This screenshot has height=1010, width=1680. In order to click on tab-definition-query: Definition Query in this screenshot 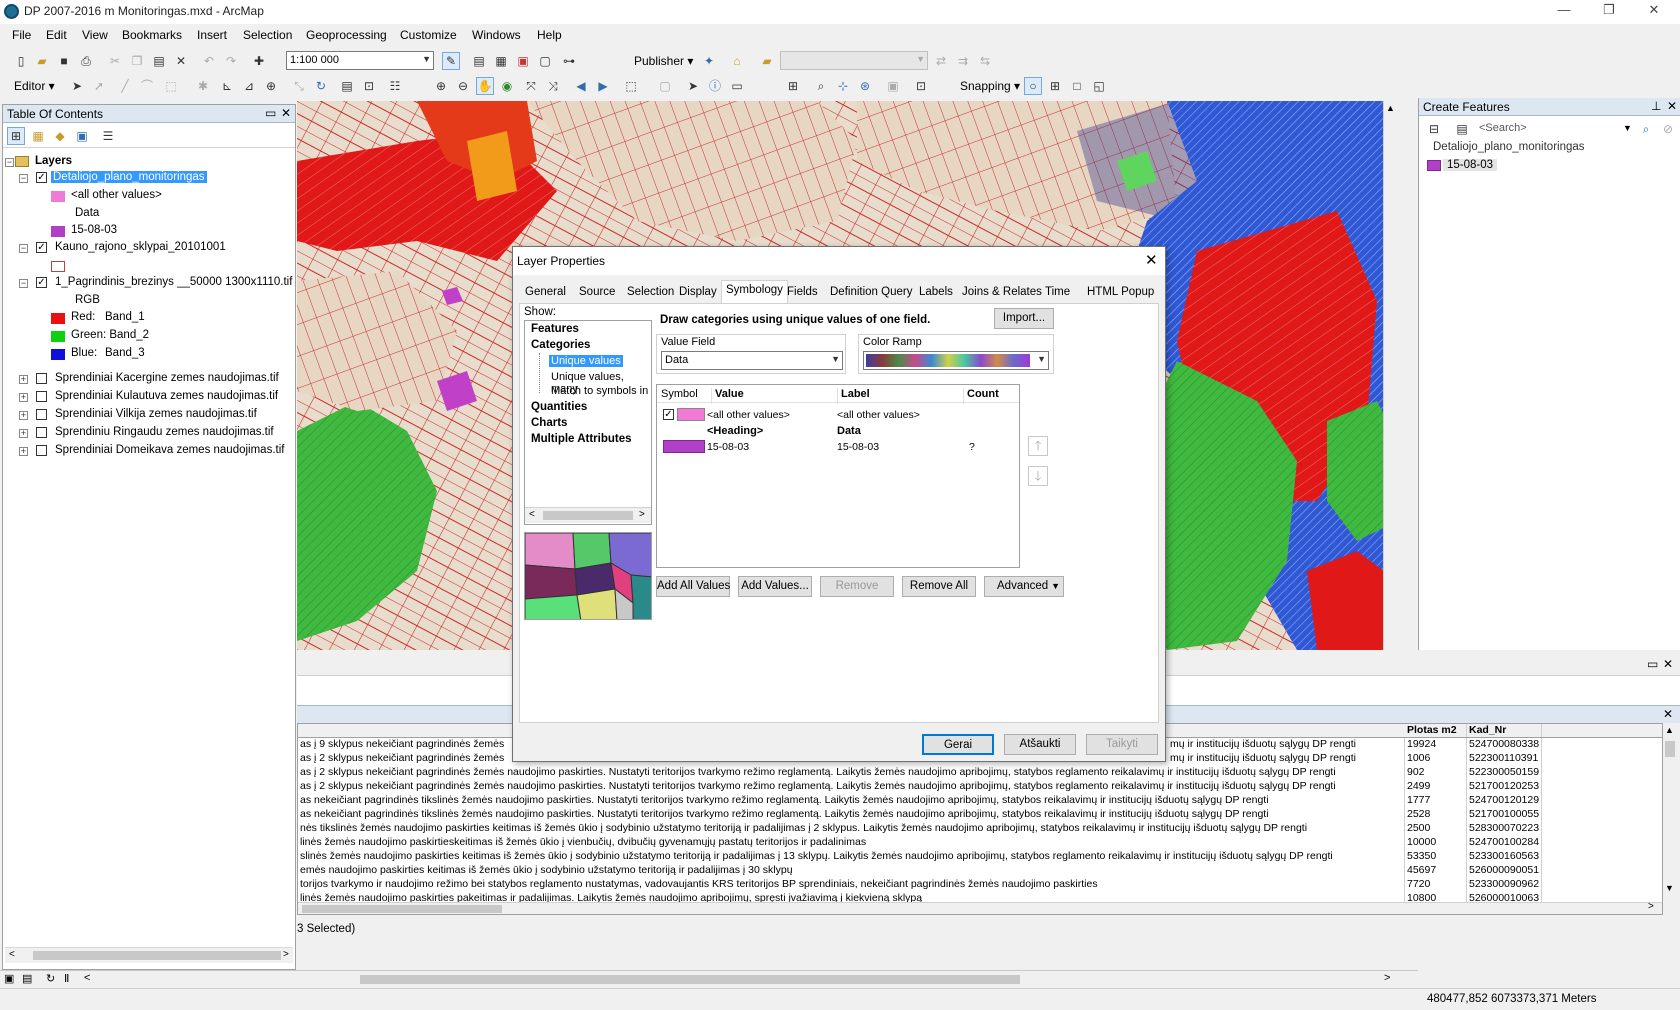, I will do `click(871, 293)`.